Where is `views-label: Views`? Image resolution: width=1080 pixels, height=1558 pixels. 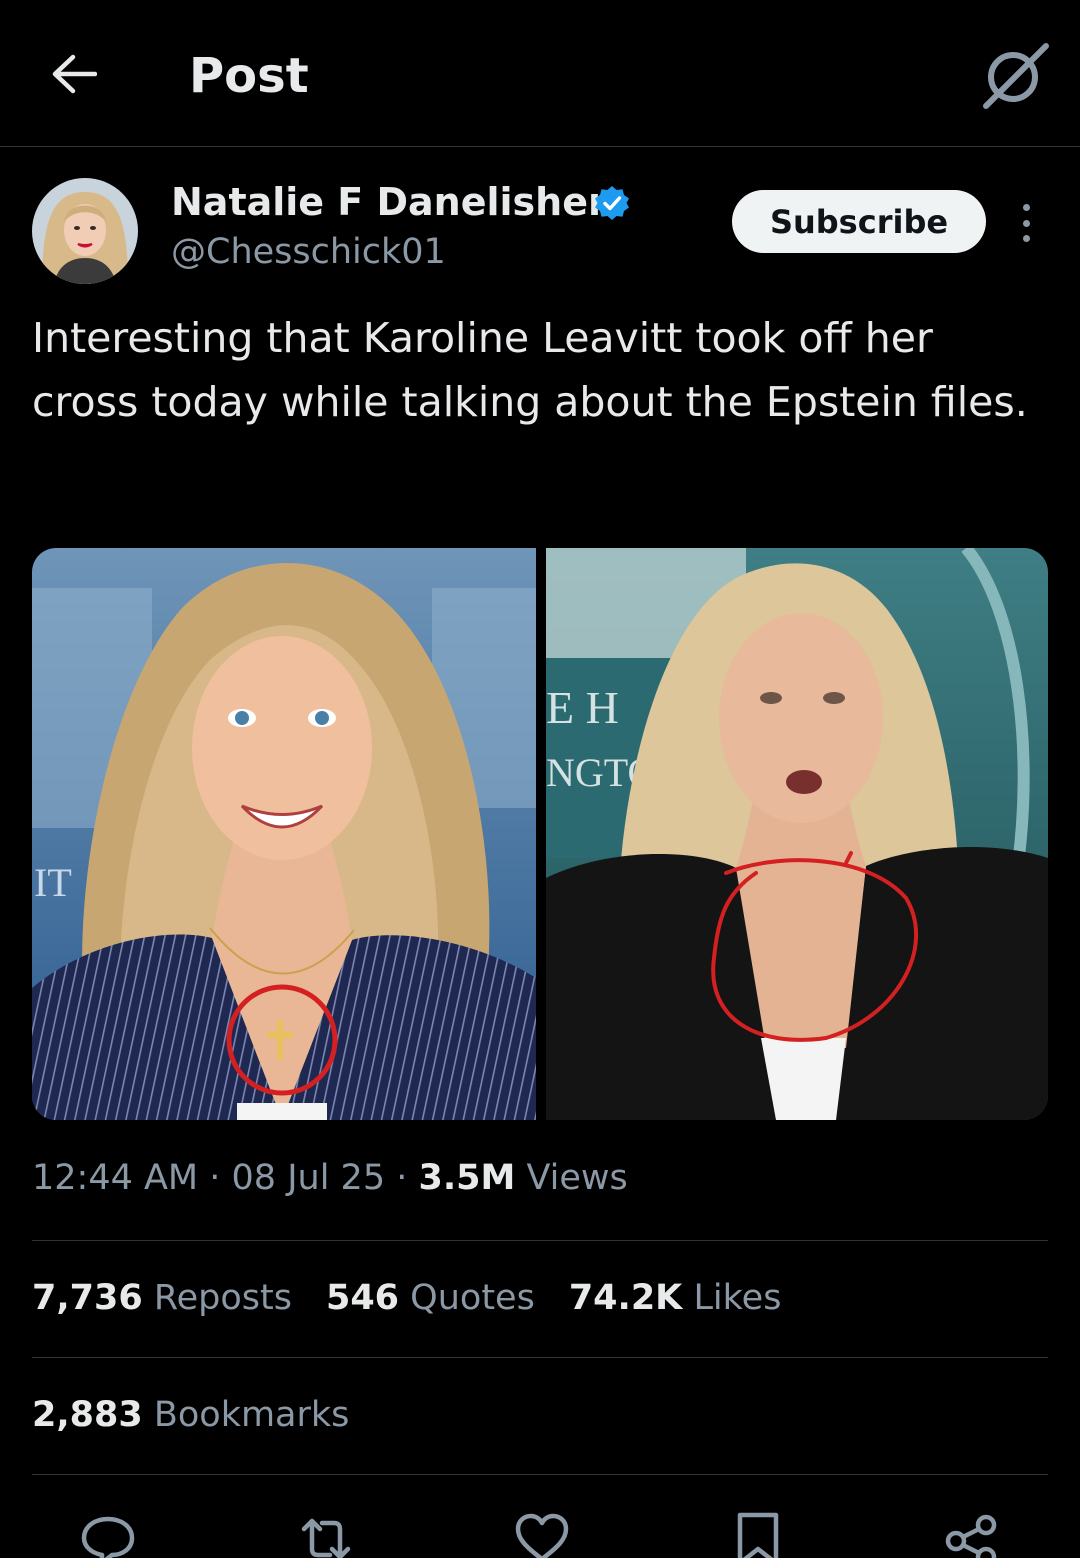 views-label: Views is located at coordinates (577, 1178).